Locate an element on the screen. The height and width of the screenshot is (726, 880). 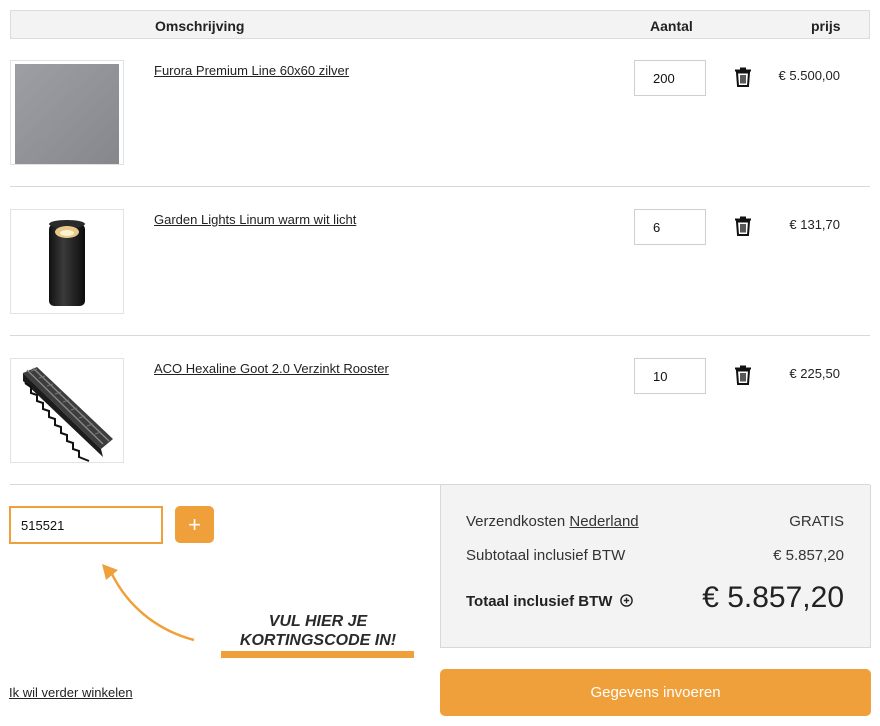
coupon-hint-line1: VUL HIER JE is located at coordinates (318, 621).